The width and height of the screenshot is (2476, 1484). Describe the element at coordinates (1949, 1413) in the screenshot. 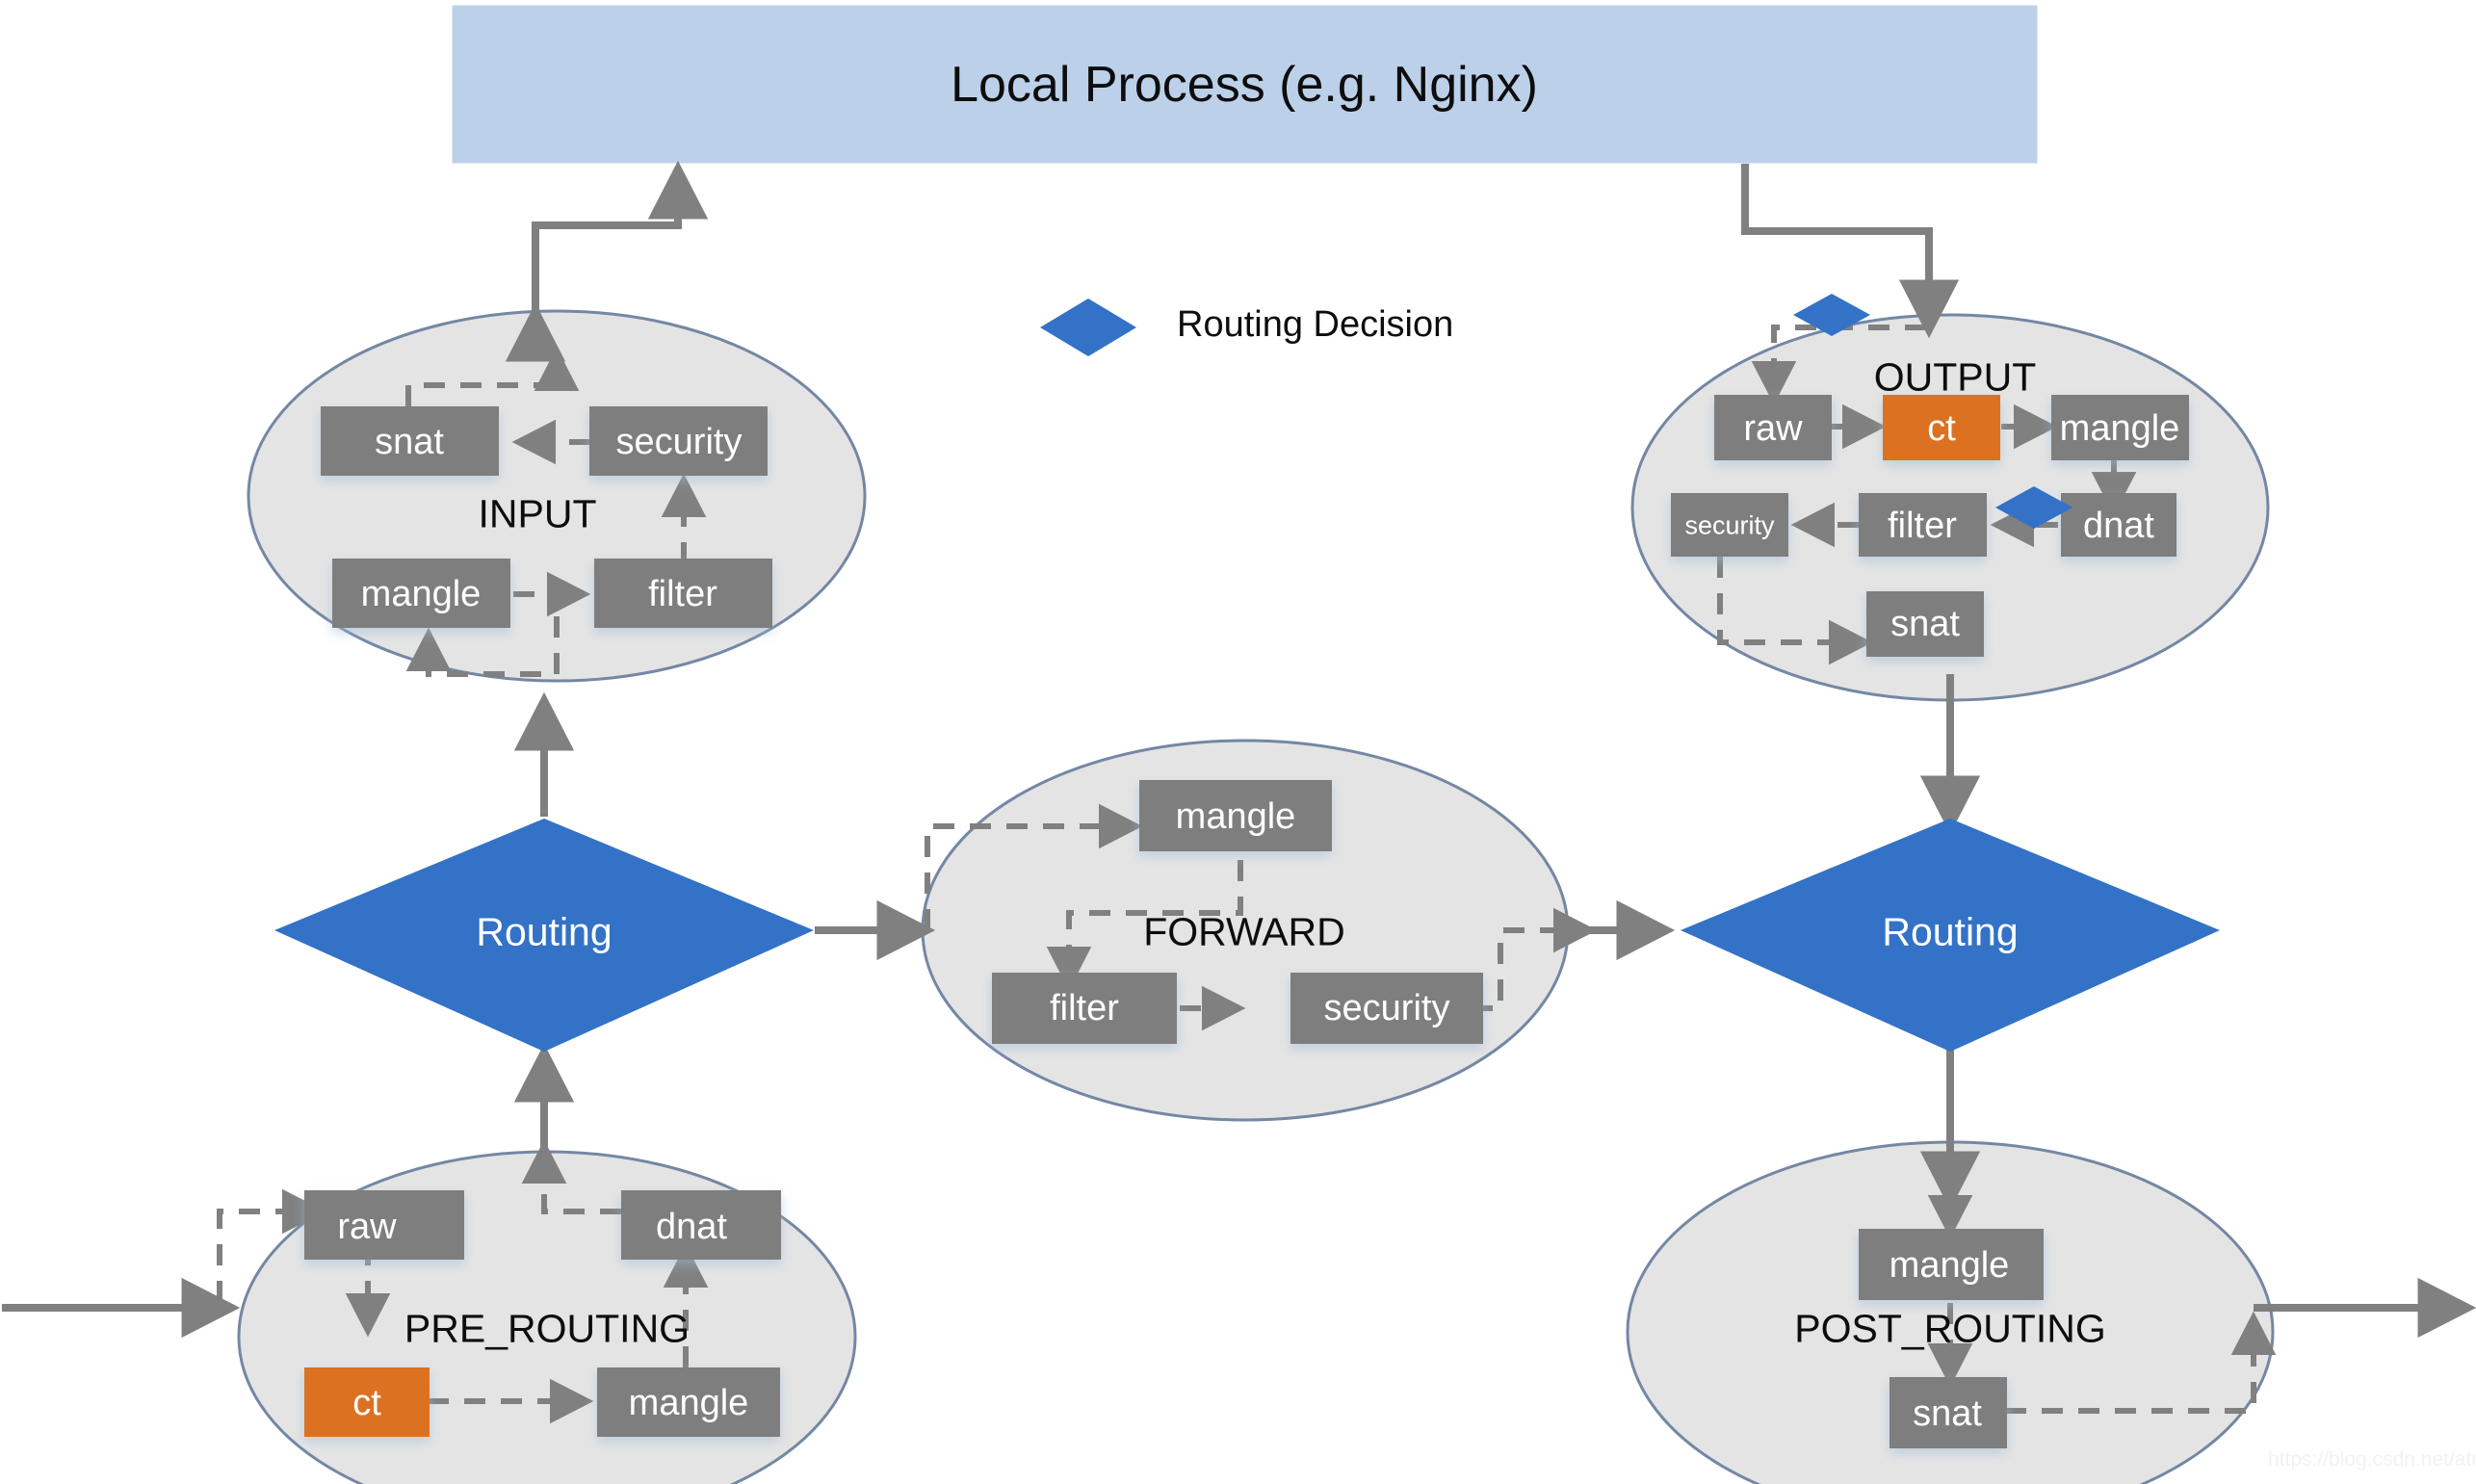

I see `table-box-post-snat` at that location.